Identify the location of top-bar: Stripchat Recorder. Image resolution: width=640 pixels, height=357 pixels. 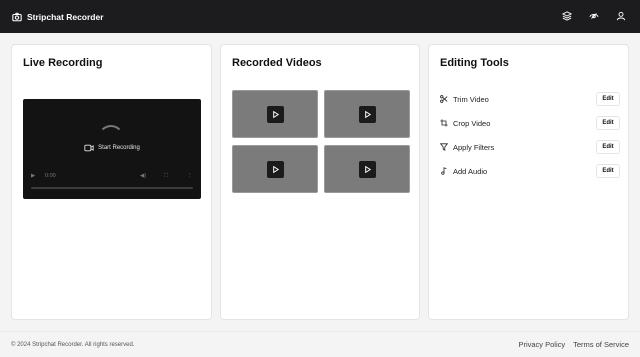
(320, 16).